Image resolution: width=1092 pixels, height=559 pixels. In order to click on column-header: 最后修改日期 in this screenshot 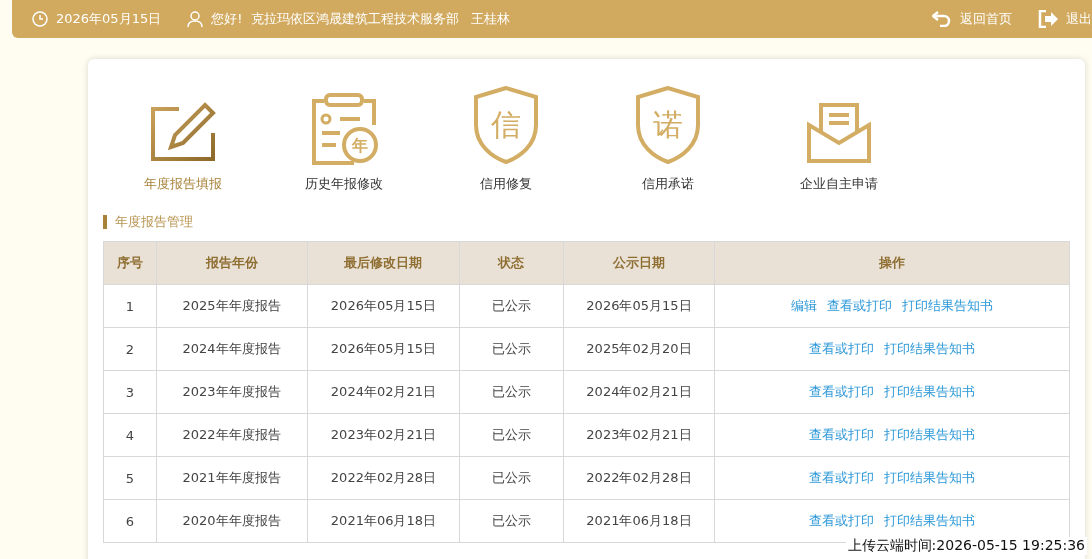, I will do `click(383, 263)`.